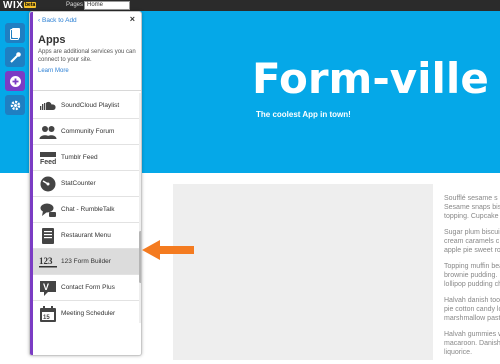 The image size is (500, 364). Describe the element at coordinates (48, 106) in the screenshot. I see `soundcloud-icon` at that location.